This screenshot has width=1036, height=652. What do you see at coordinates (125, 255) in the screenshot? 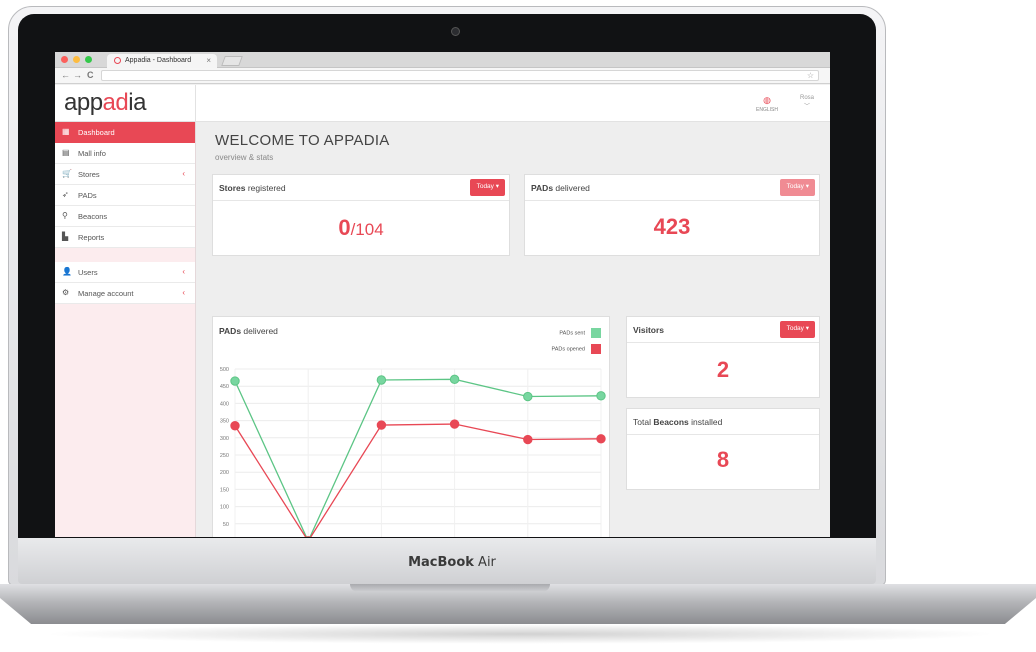
I see `sidebar-divider` at bounding box center [125, 255].